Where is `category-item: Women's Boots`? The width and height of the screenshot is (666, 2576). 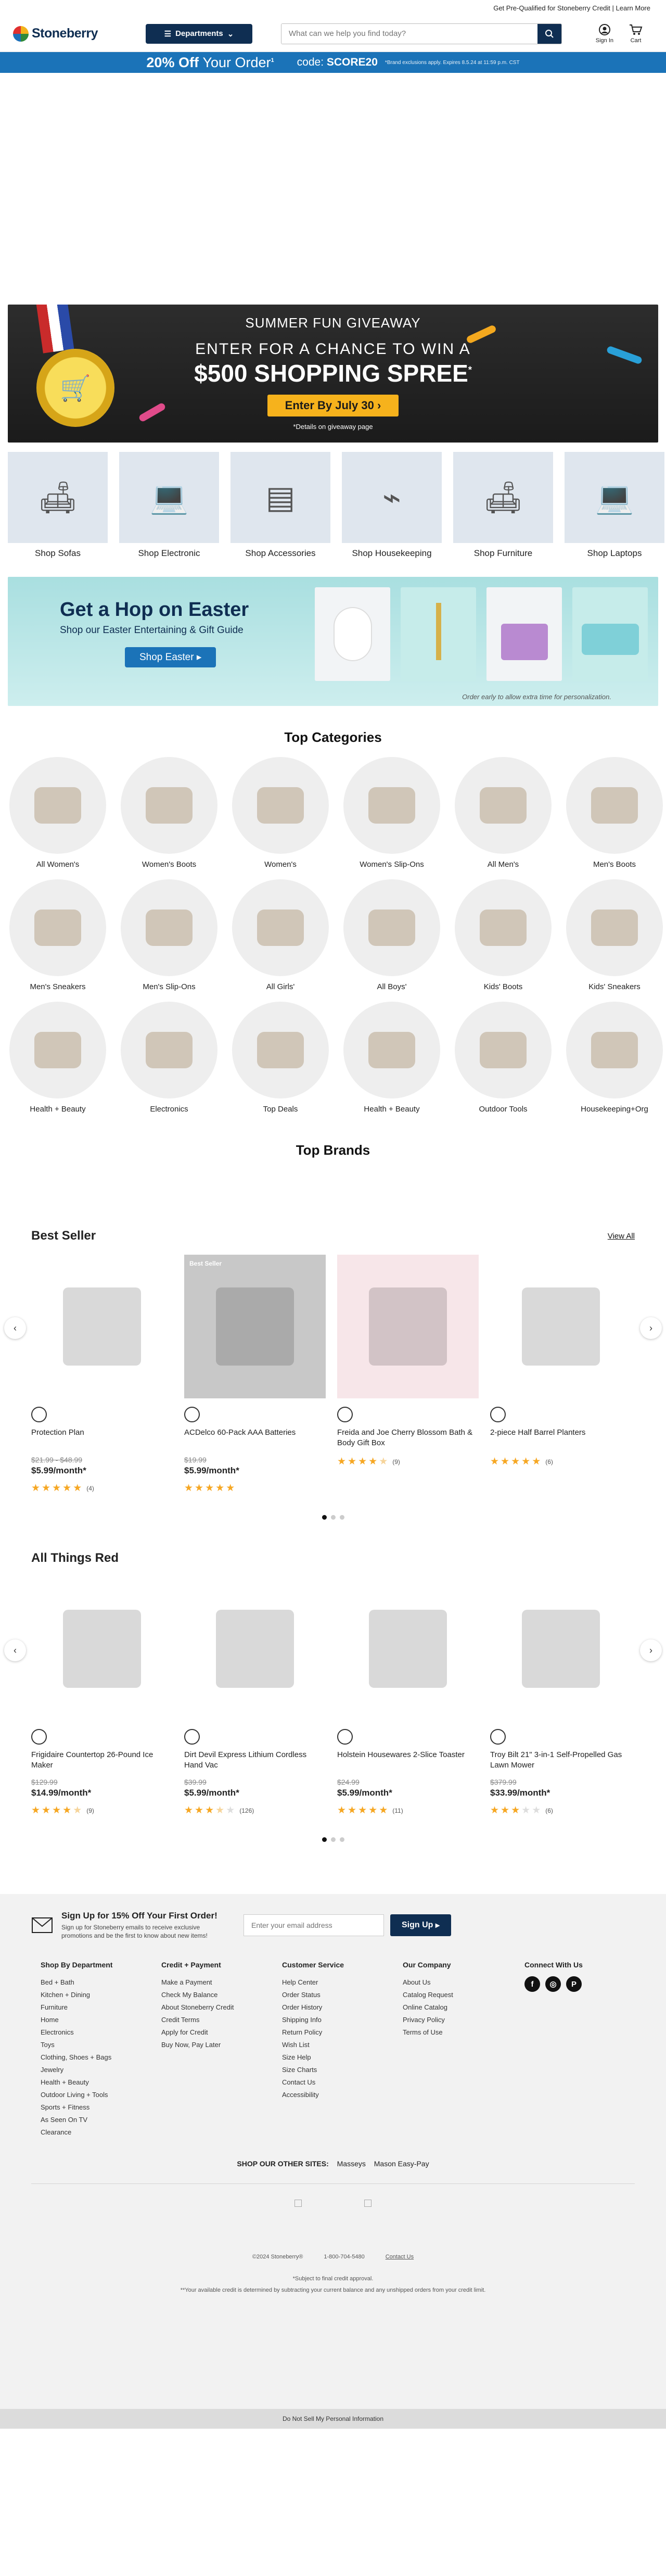
category-item: Women's Boots is located at coordinates (169, 813).